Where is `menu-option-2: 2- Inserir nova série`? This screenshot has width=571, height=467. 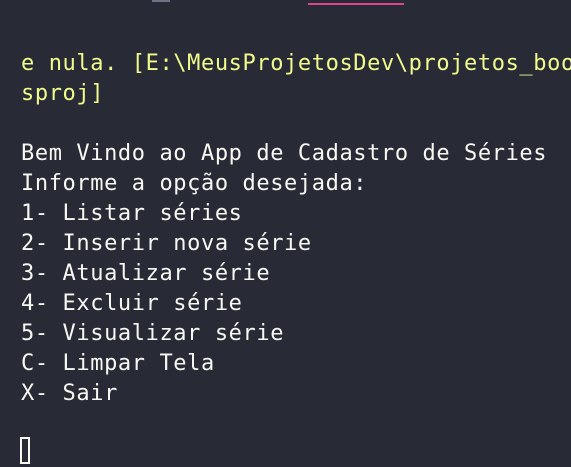
menu-option-2: 2- Inserir nova série is located at coordinates (166, 243).